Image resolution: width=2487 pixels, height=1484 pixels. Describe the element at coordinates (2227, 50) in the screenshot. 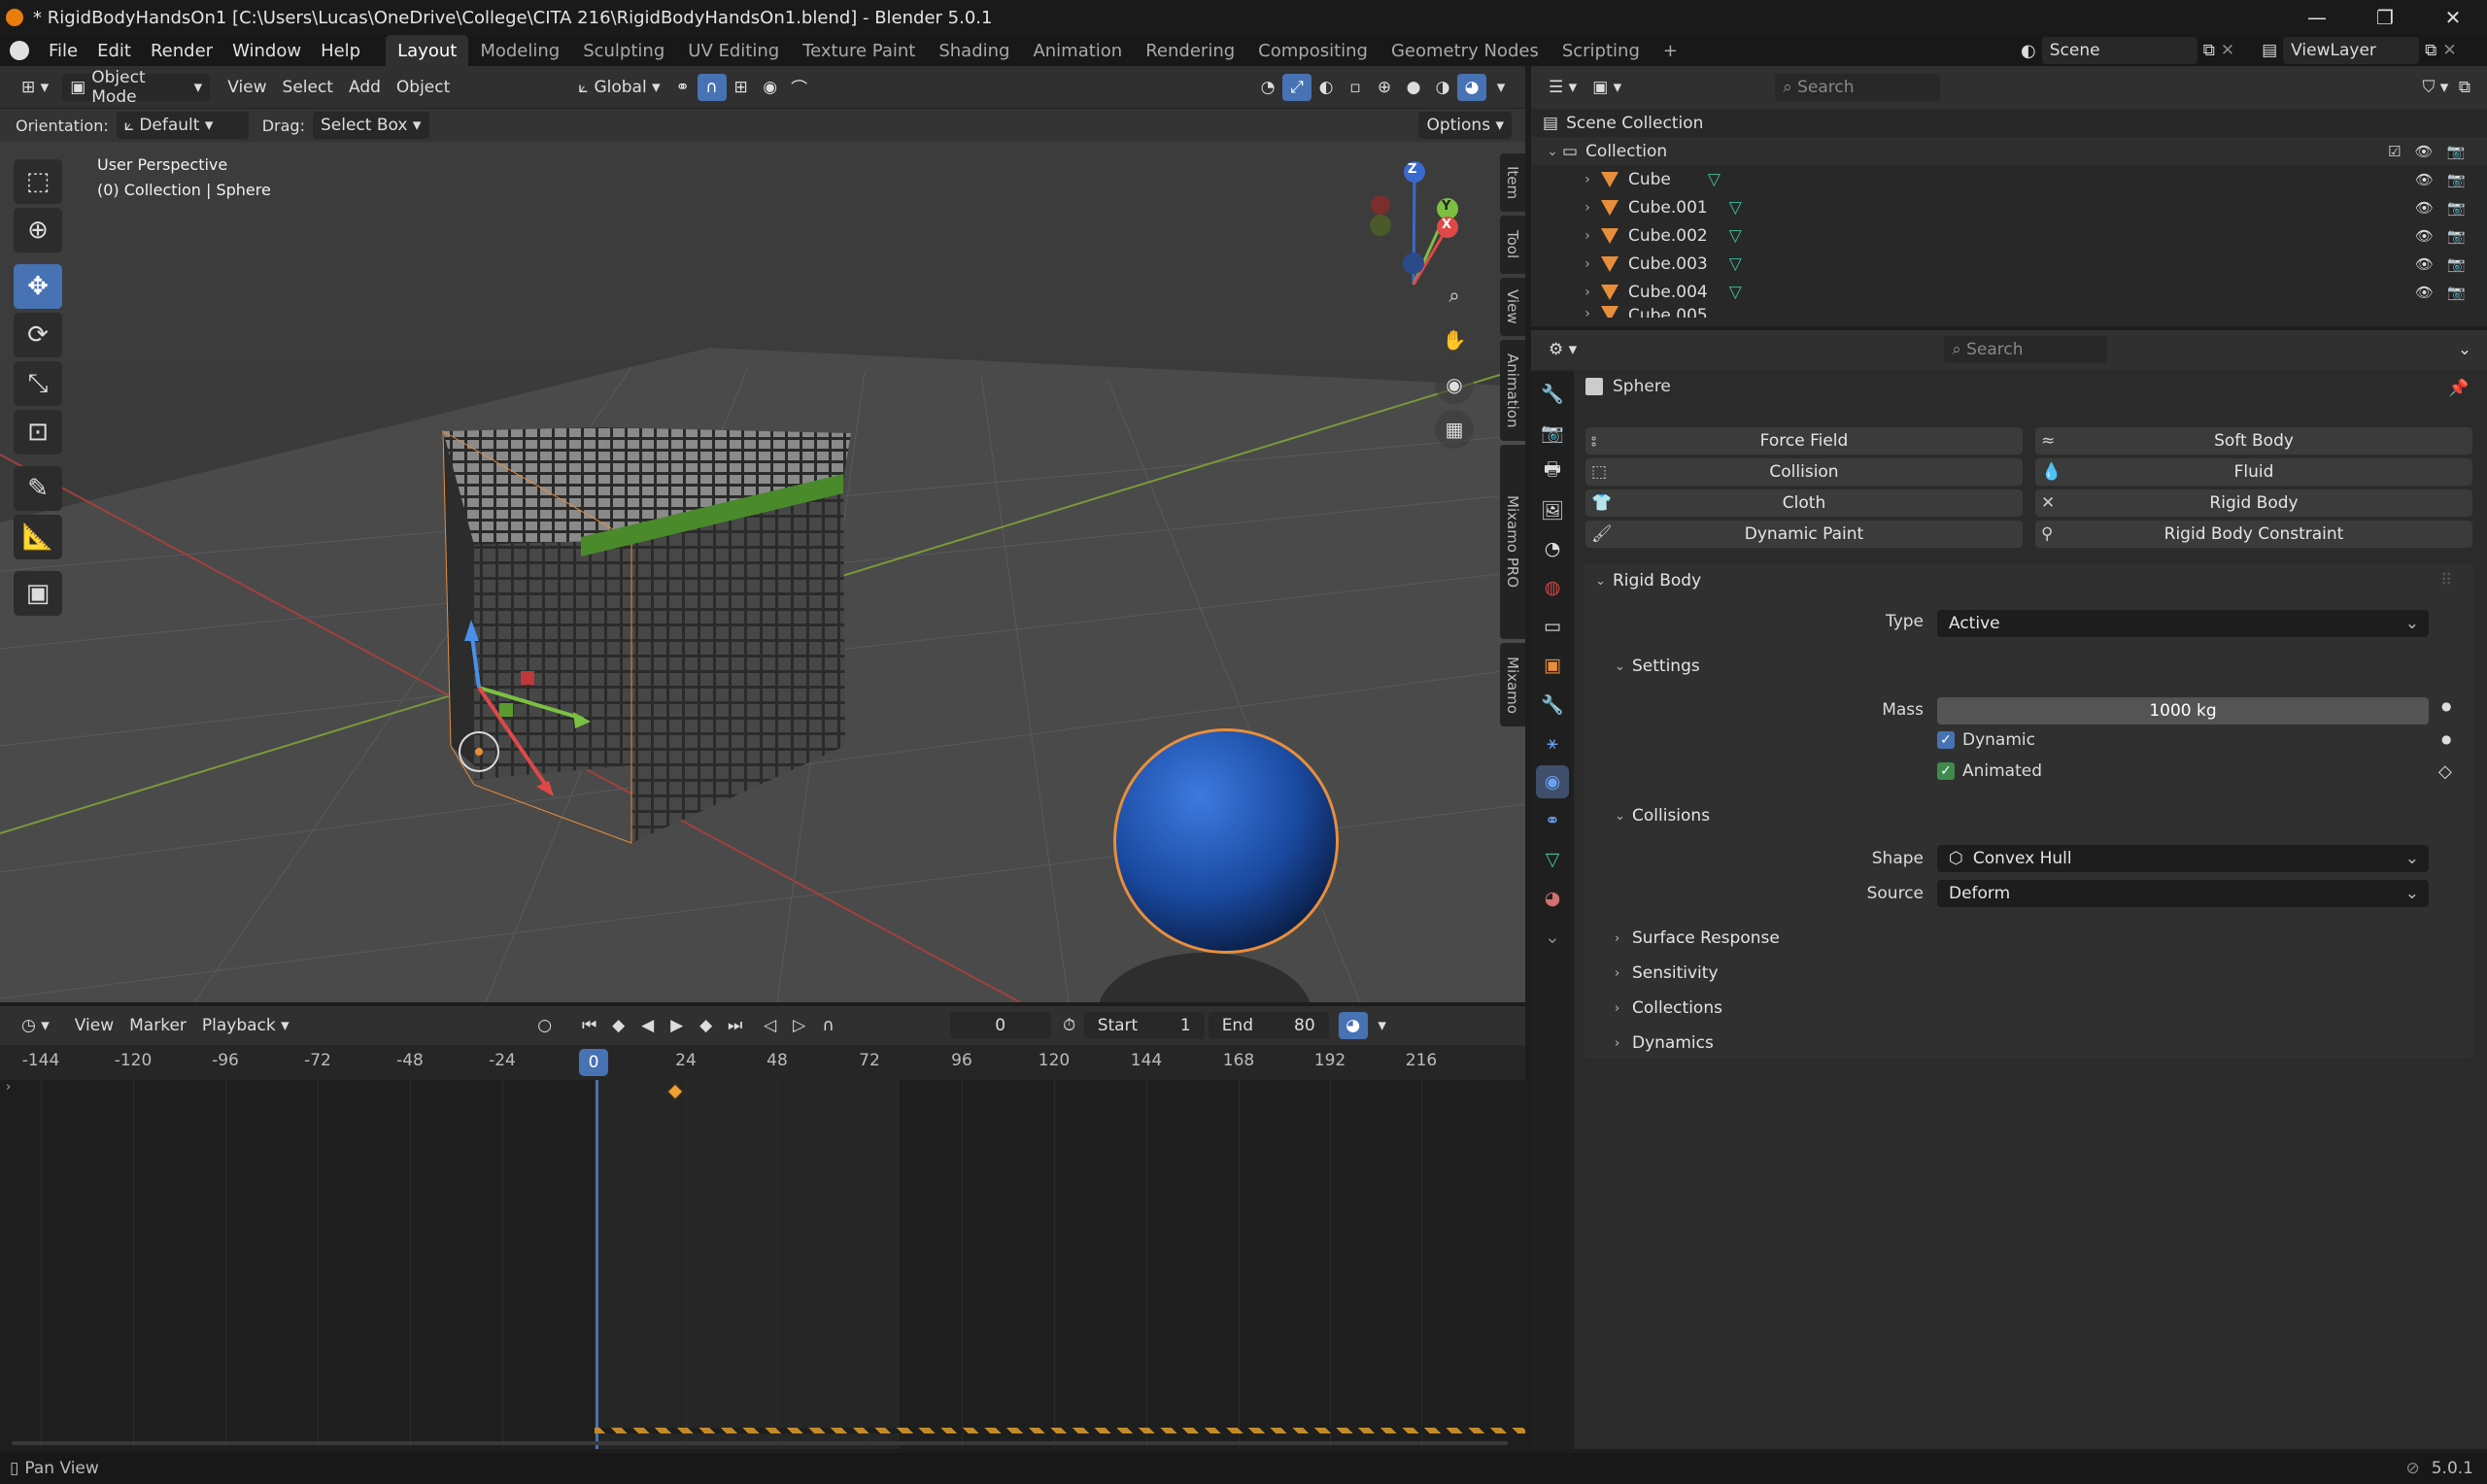

I see `remove-scene-icon: ✕` at that location.